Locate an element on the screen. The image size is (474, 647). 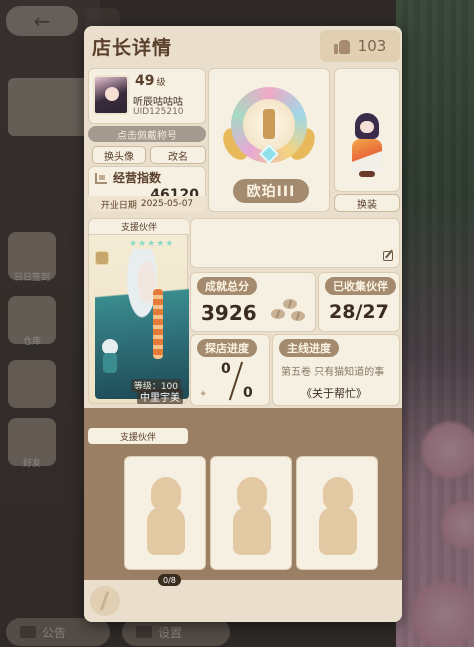
outfit-preview is located at coordinates (367, 130).